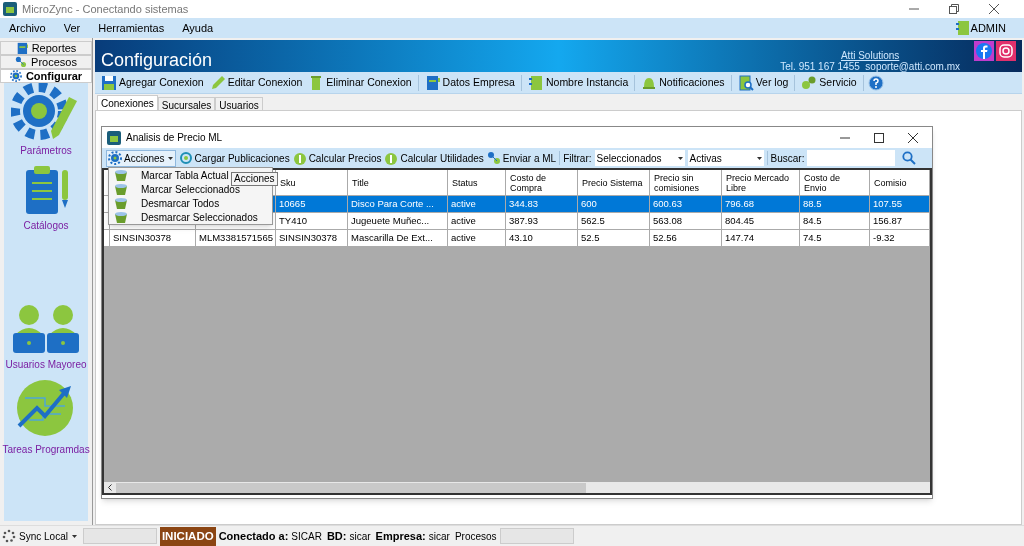  Describe the element at coordinates (542, 238) in the screenshot. I see `table-cell: 43.10` at that location.